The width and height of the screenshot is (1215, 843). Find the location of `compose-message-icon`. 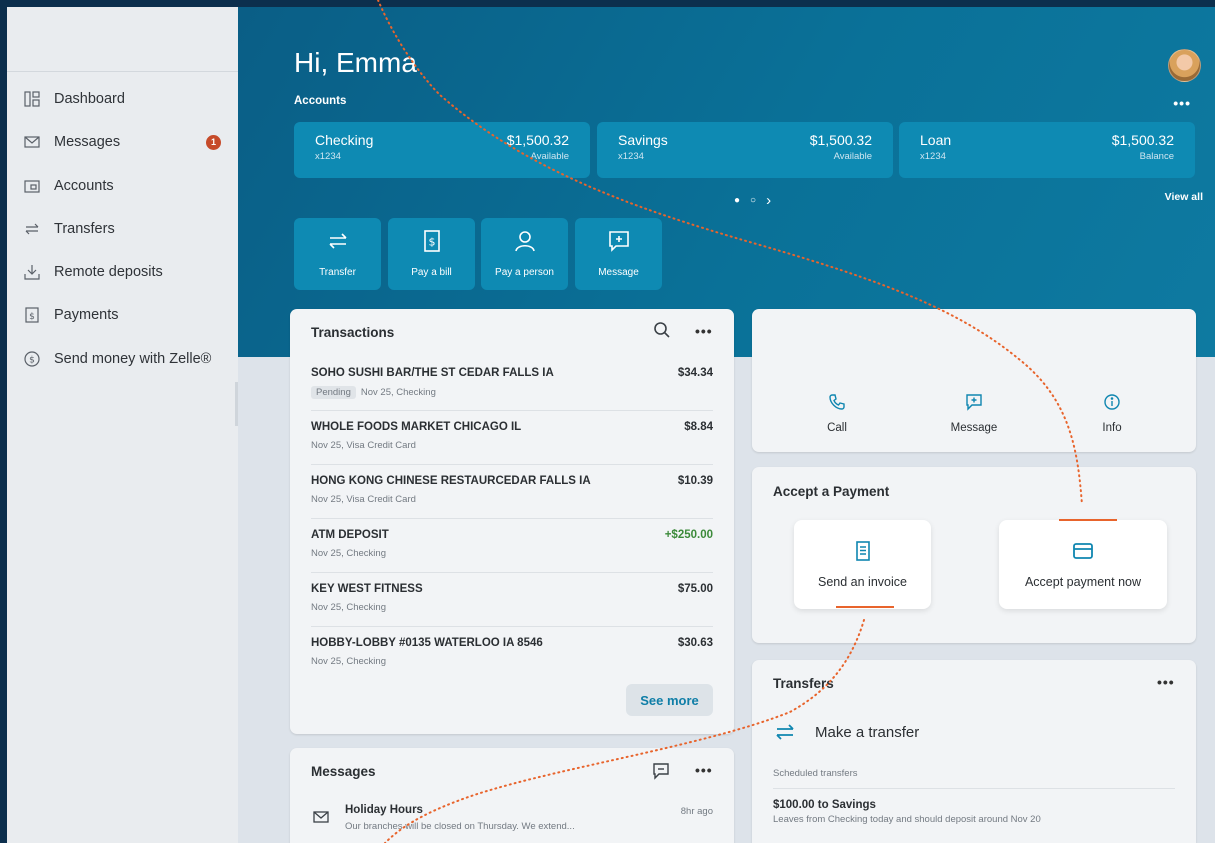

compose-message-icon is located at coordinates (661, 771).